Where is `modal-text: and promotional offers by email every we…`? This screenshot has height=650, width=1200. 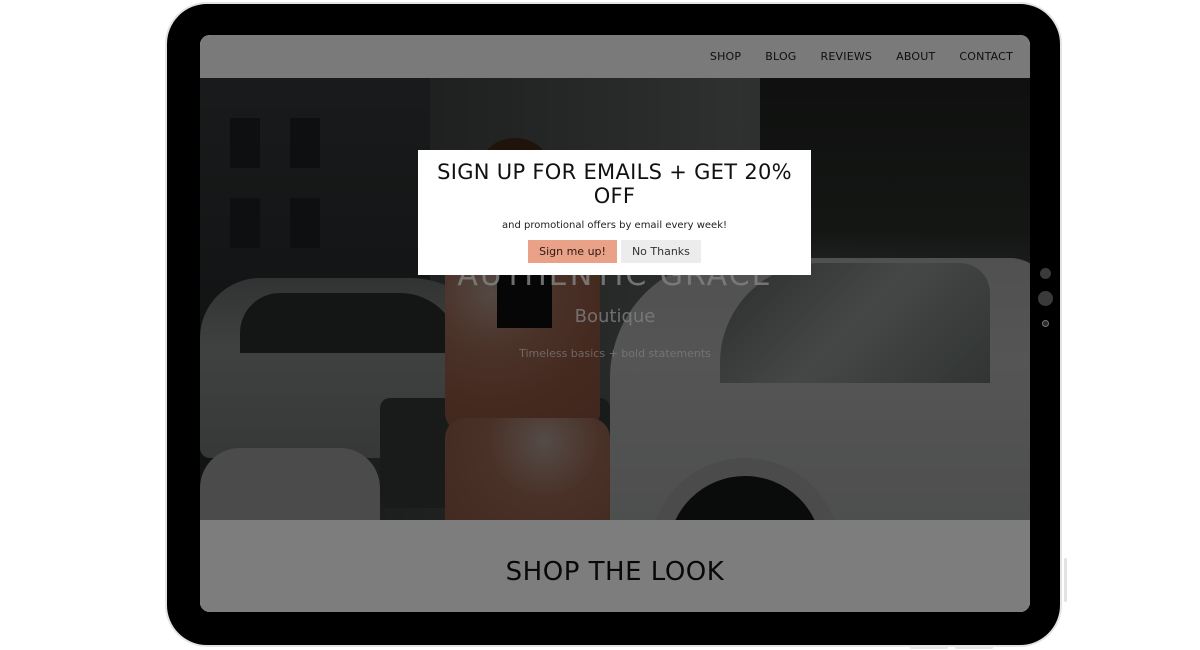 modal-text: and promotional offers by email every we… is located at coordinates (614, 225).